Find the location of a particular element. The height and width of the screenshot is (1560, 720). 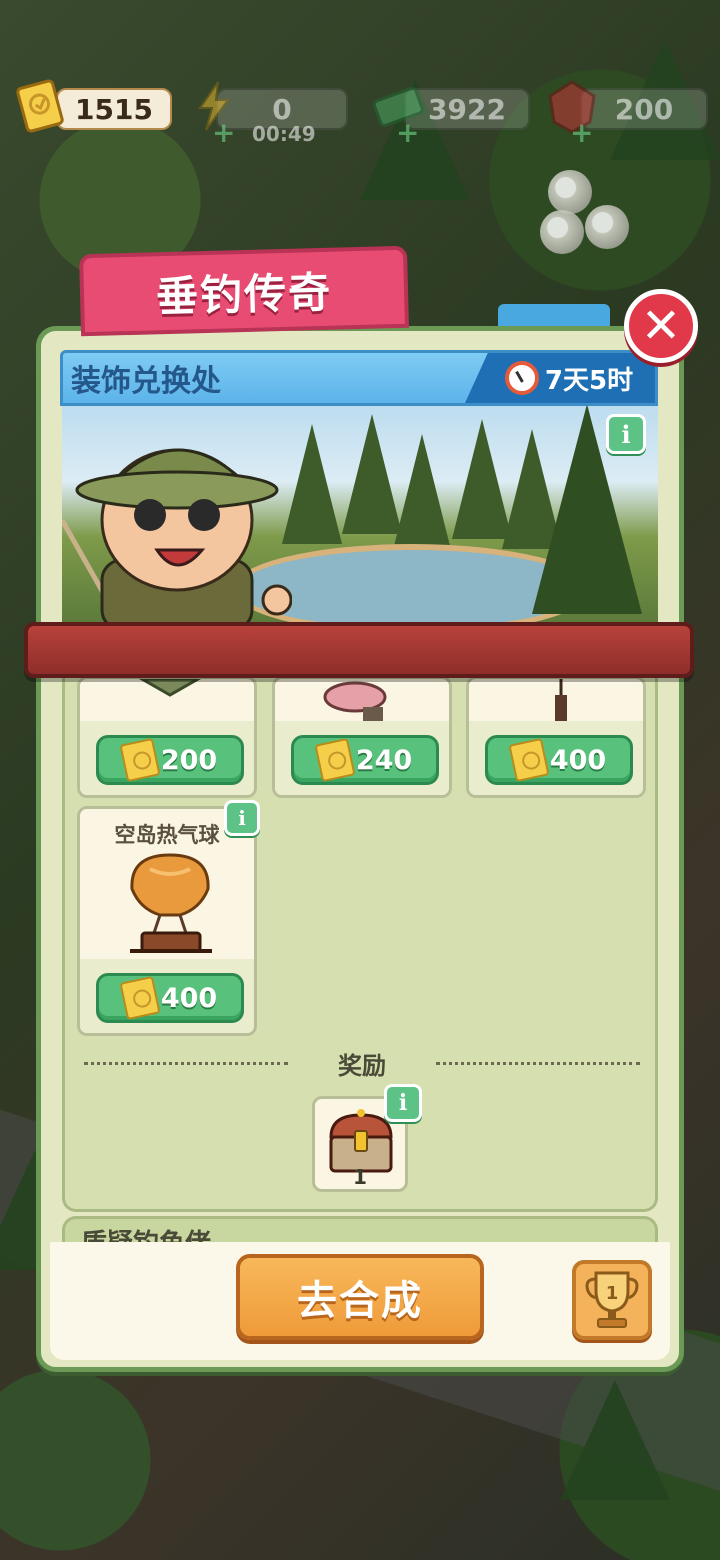

item-info-button: i is located at coordinates (242, 818).